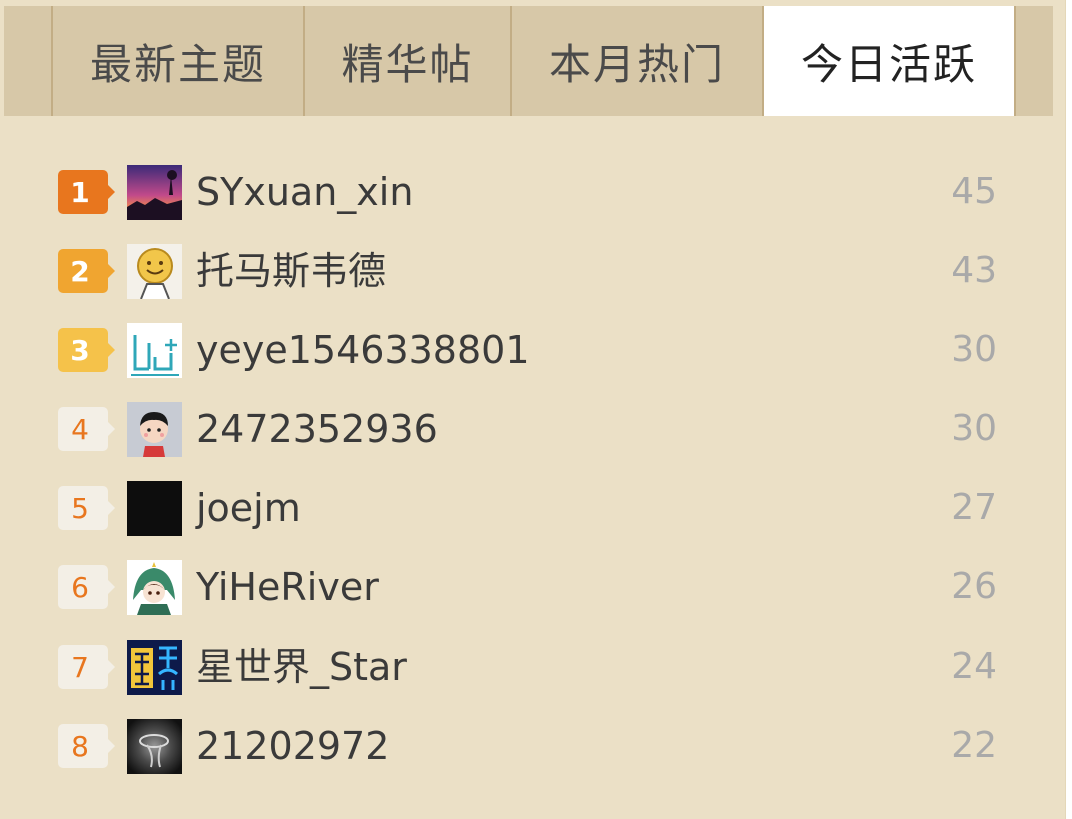  Describe the element at coordinates (532, 587) in the screenshot. I see `user-row: 6 YiHeRiver 26` at that location.